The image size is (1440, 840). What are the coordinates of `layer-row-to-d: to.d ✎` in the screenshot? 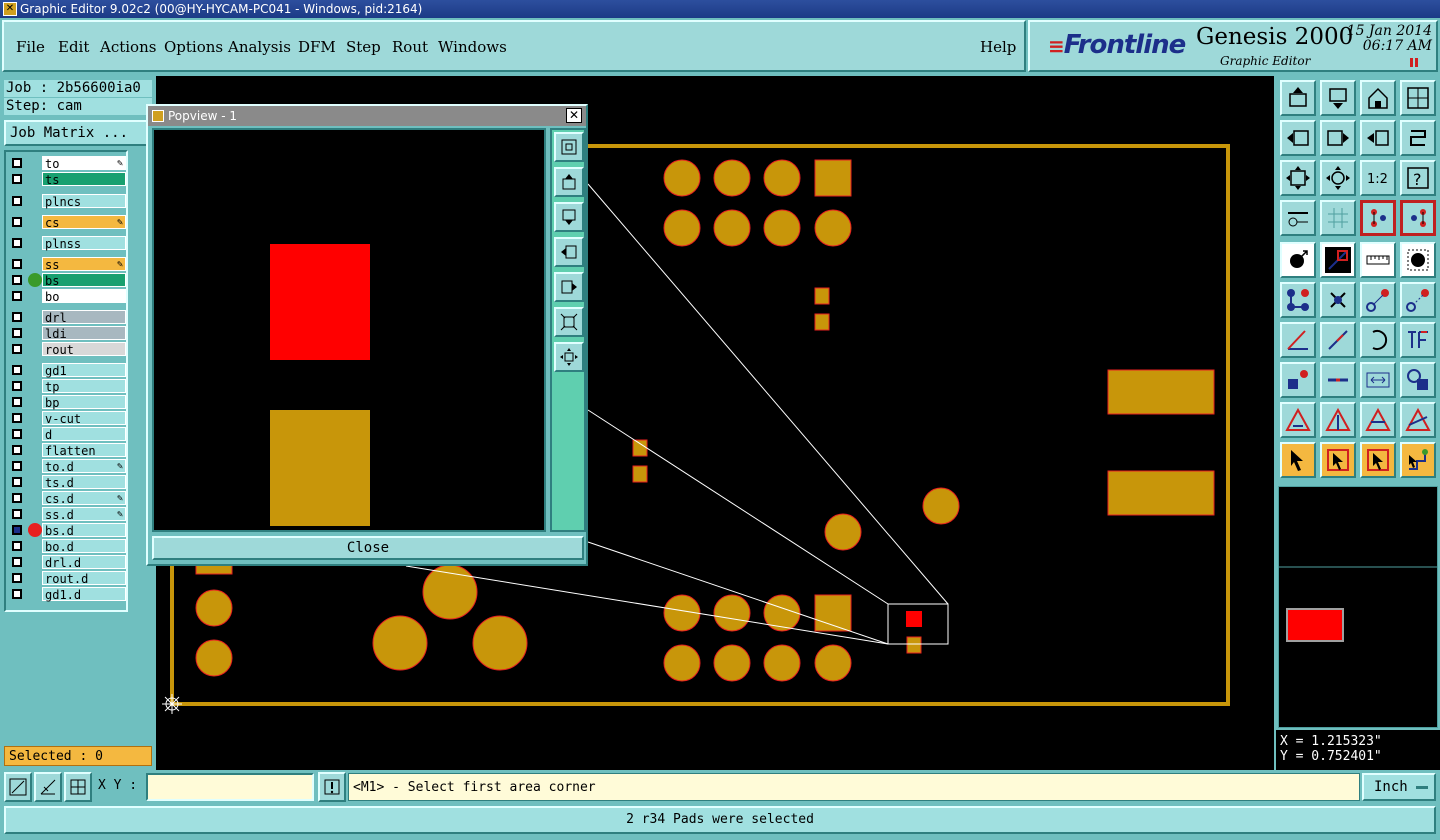 It's located at (67, 466).